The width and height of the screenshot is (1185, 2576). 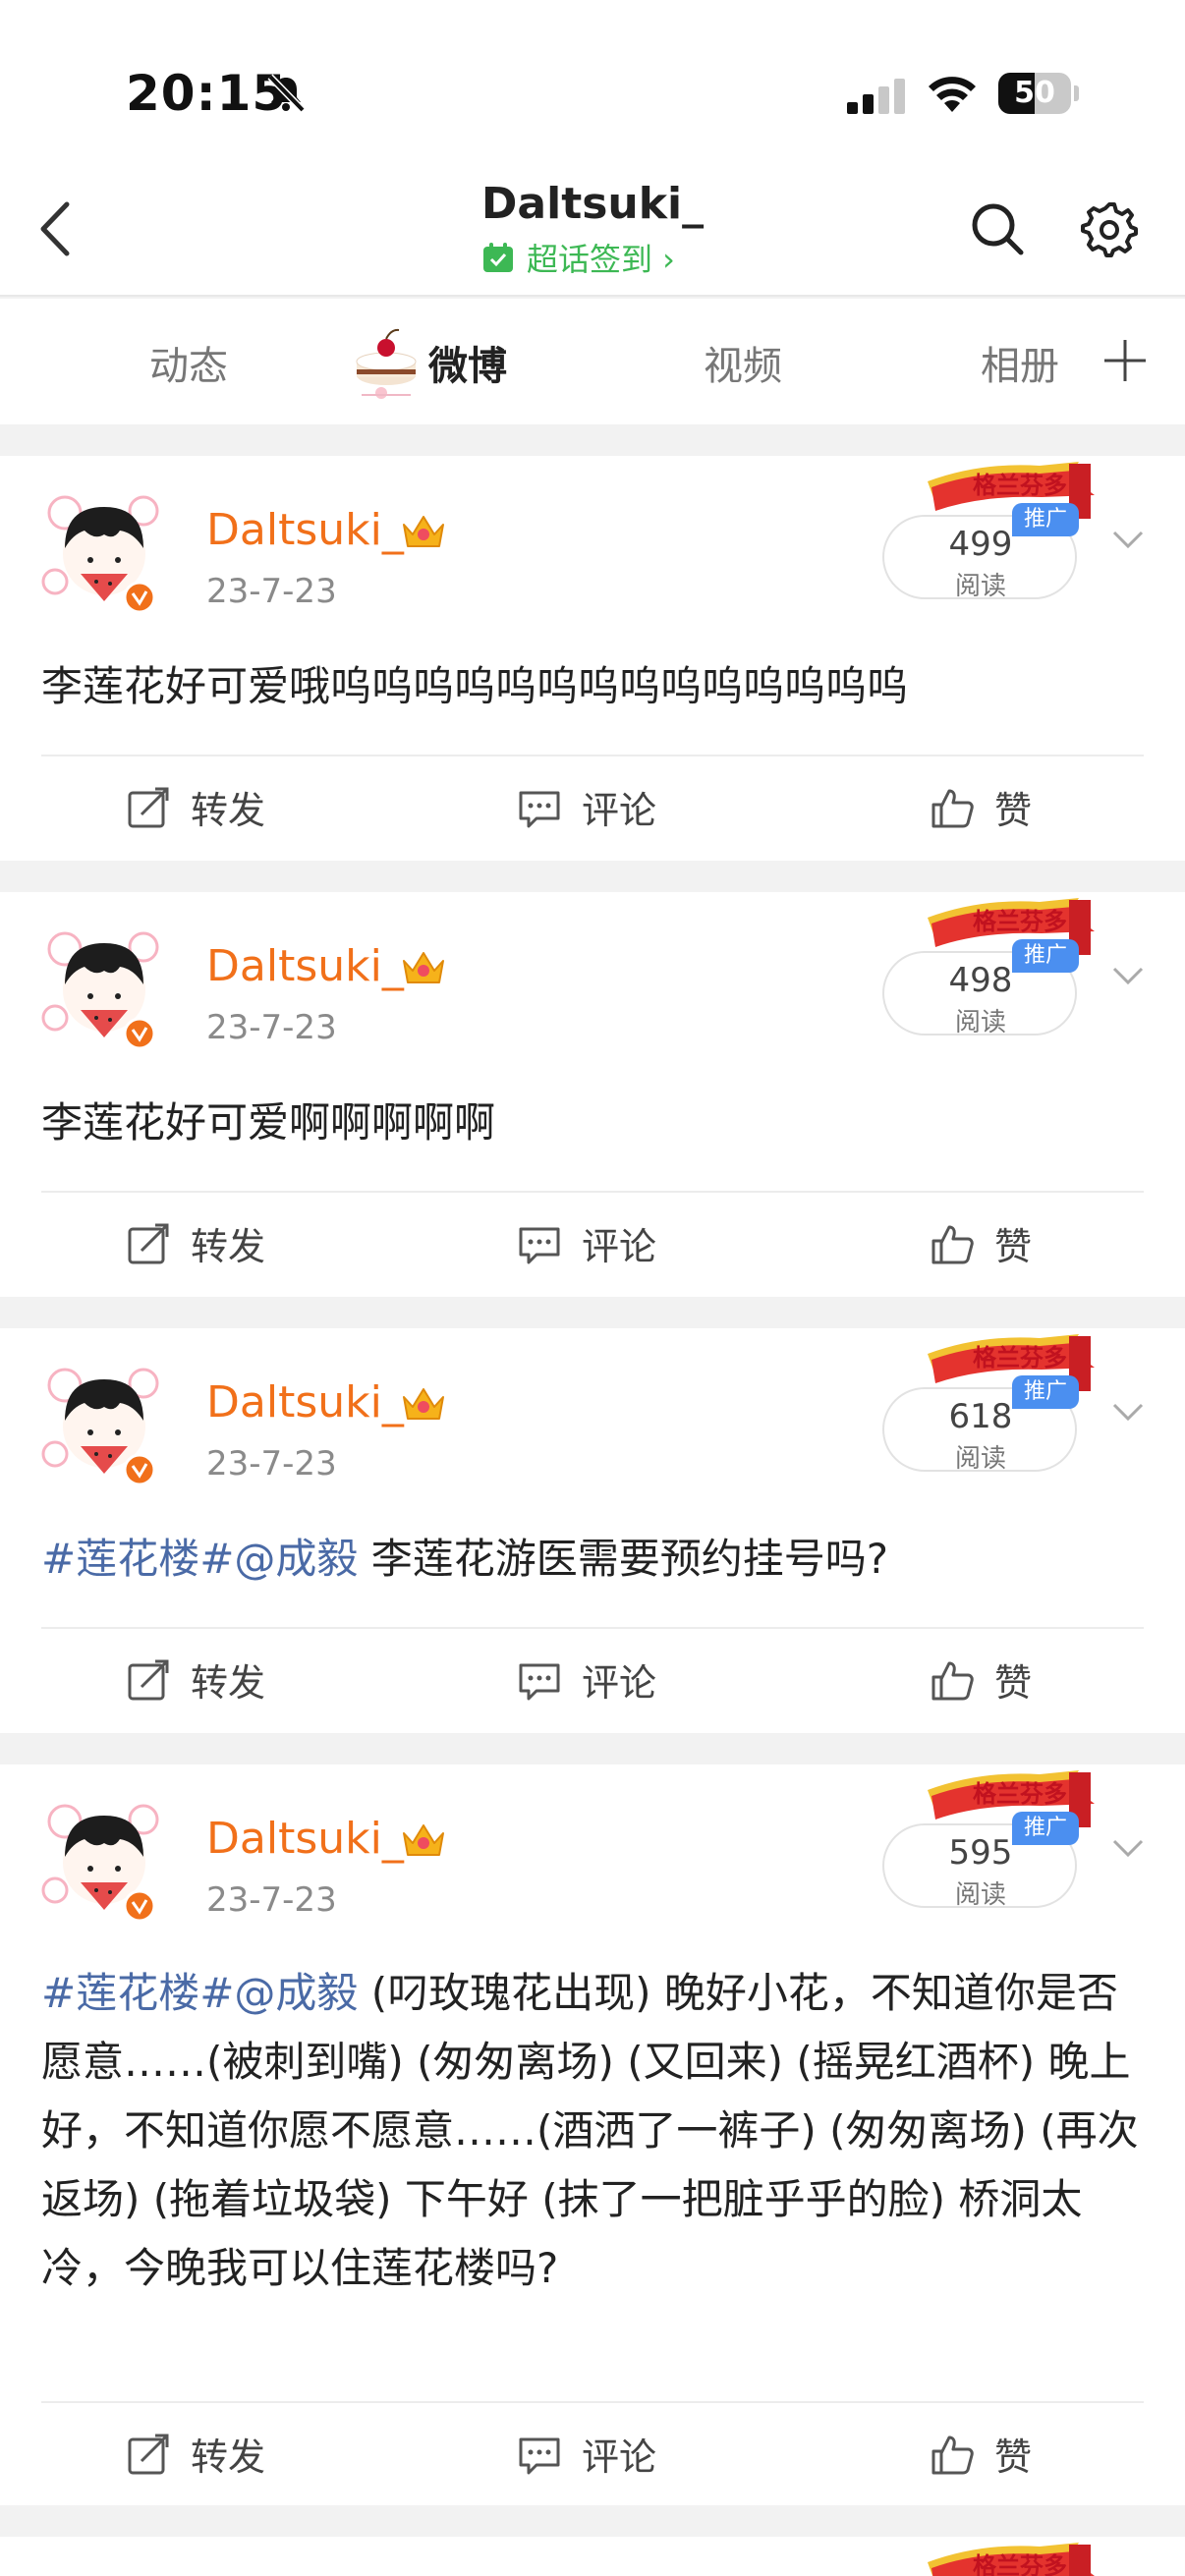 I want to click on bell-muted-icon, so click(x=287, y=93).